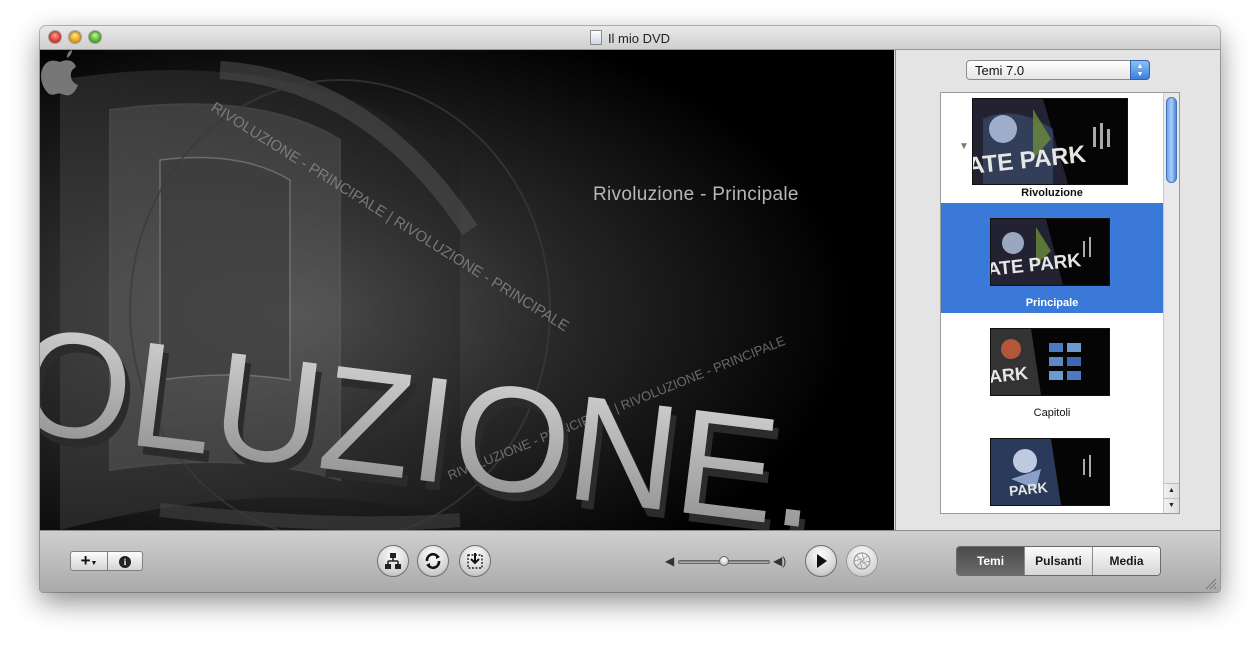 This screenshot has width=1260, height=647. What do you see at coordinates (670, 561) in the screenshot?
I see `volume-low-icon: ◀` at bounding box center [670, 561].